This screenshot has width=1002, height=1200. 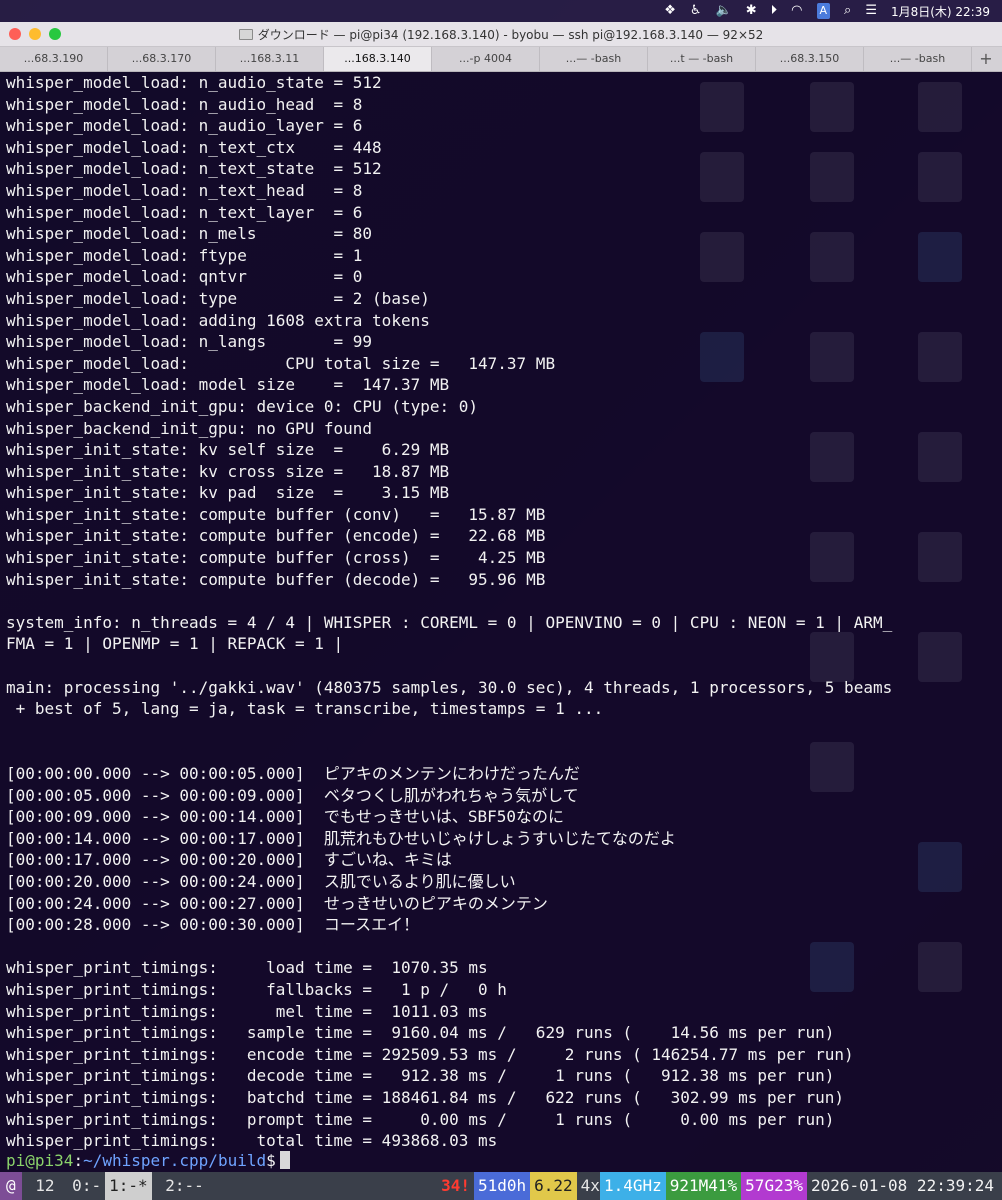 What do you see at coordinates (378, 59) in the screenshot?
I see `tab-active: ...168.3.140` at bounding box center [378, 59].